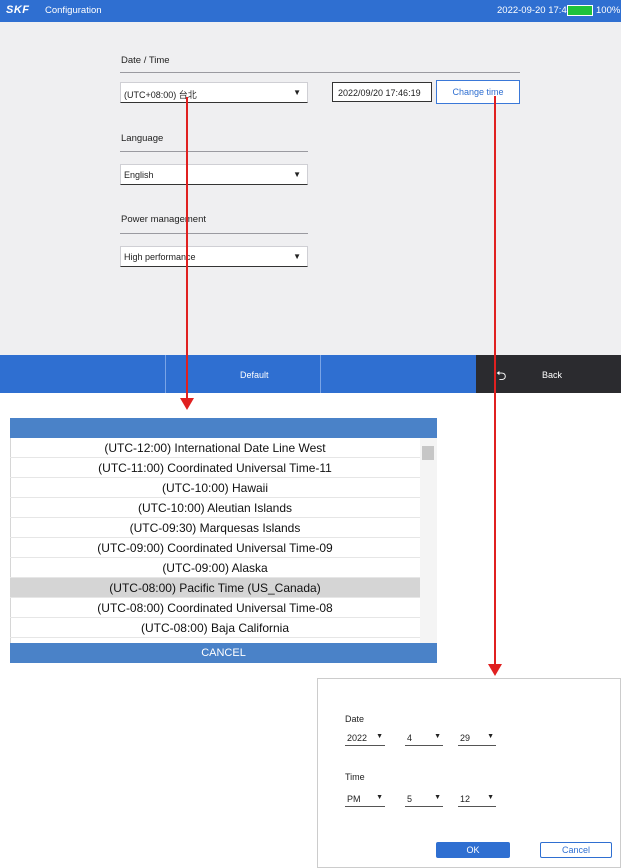 This screenshot has height=868, width=621. What do you see at coordinates (354, 799) in the screenshot?
I see `ampm-value: PM` at bounding box center [354, 799].